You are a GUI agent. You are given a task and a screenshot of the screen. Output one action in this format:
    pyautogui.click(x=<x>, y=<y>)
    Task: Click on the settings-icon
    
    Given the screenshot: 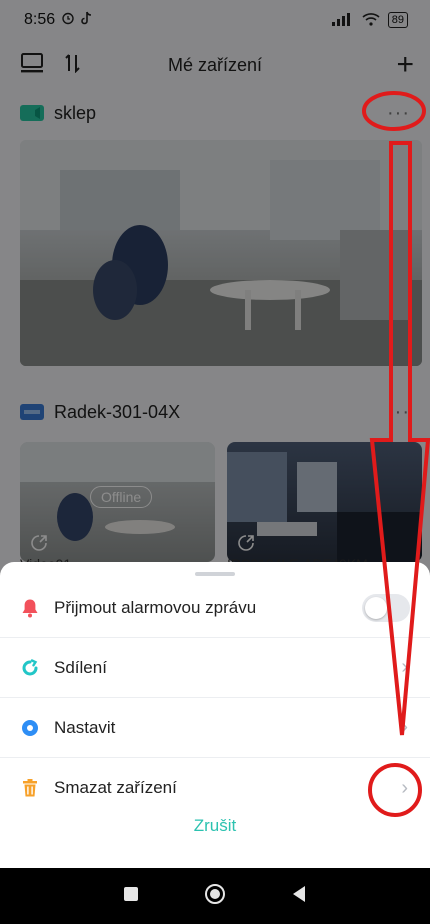 What is the action you would take?
    pyautogui.click(x=30, y=728)
    